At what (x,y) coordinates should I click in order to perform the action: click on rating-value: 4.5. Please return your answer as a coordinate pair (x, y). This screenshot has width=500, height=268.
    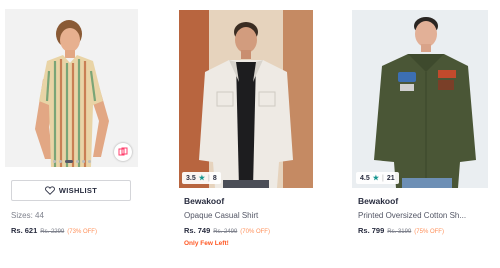
    Looking at the image, I should click on (365, 178).